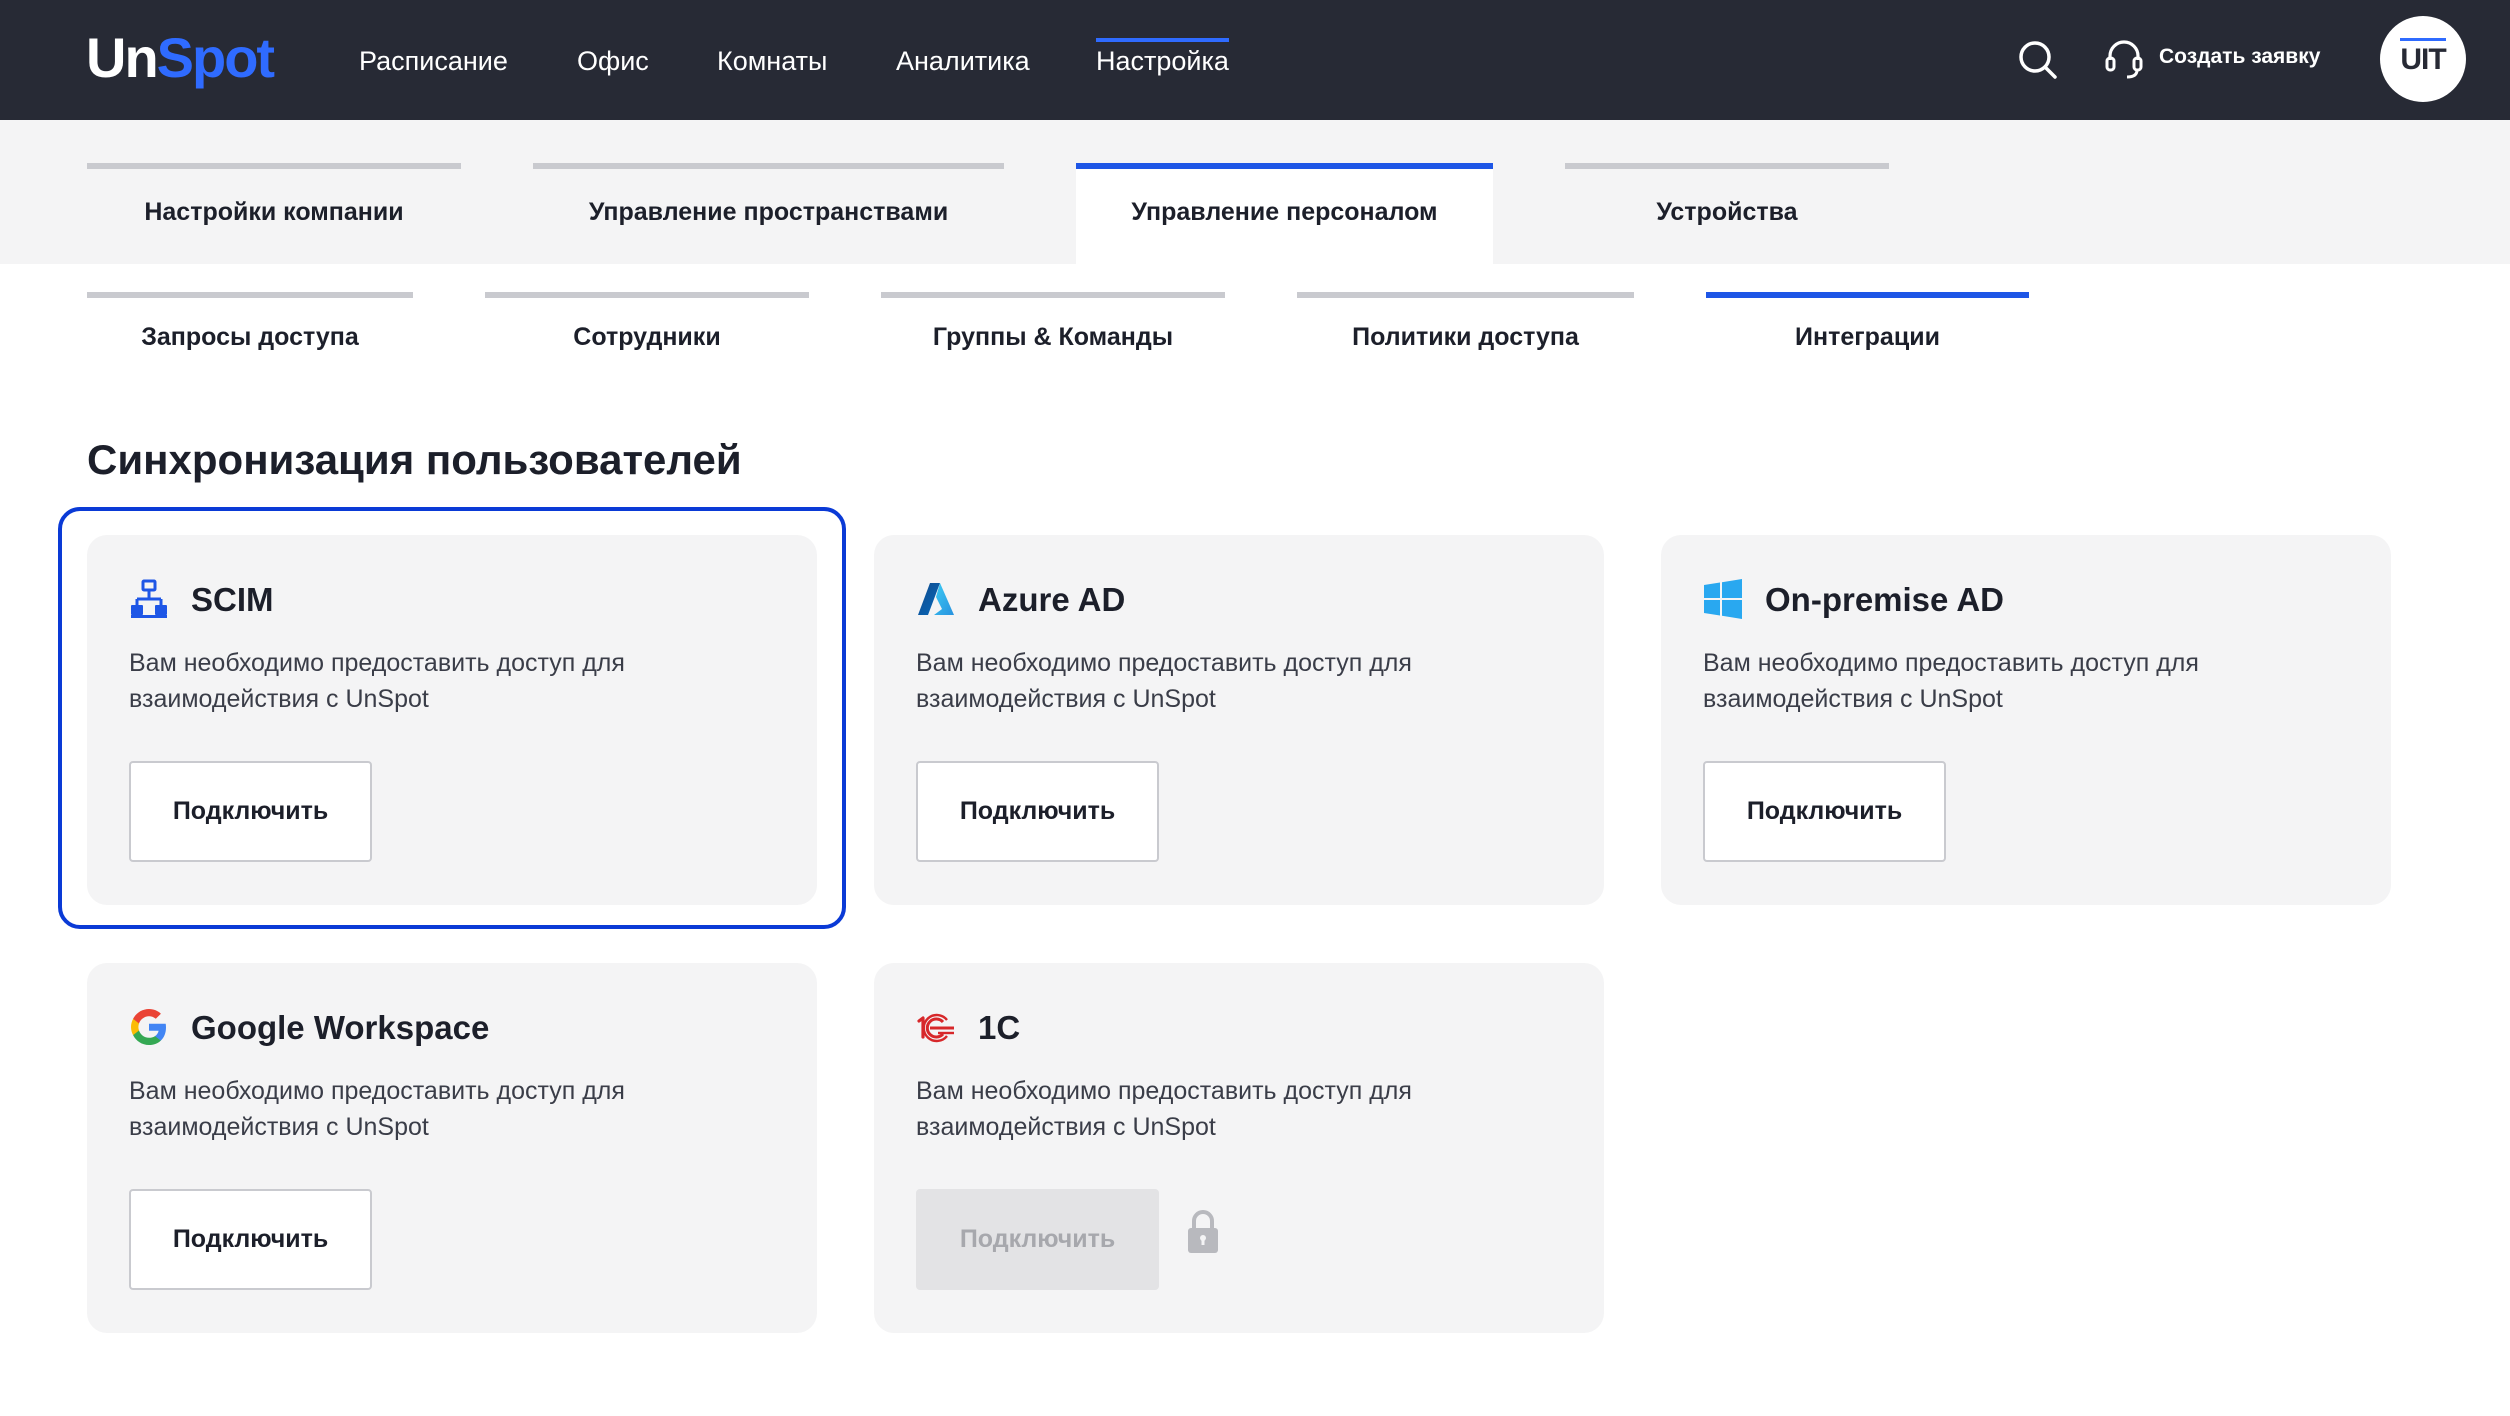 This screenshot has height=1416, width=2510. What do you see at coordinates (1053, 337) in the screenshot?
I see `subtab-label: Группы & Команды` at bounding box center [1053, 337].